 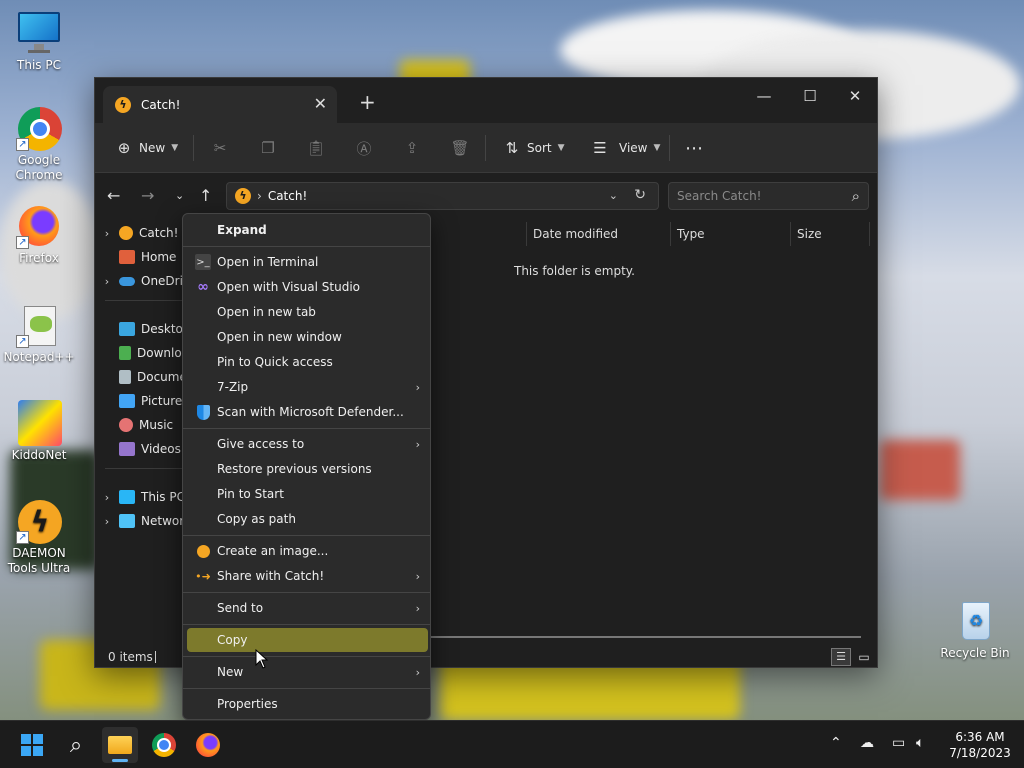 What do you see at coordinates (757, 196) in the screenshot?
I see `search-input` at bounding box center [757, 196].